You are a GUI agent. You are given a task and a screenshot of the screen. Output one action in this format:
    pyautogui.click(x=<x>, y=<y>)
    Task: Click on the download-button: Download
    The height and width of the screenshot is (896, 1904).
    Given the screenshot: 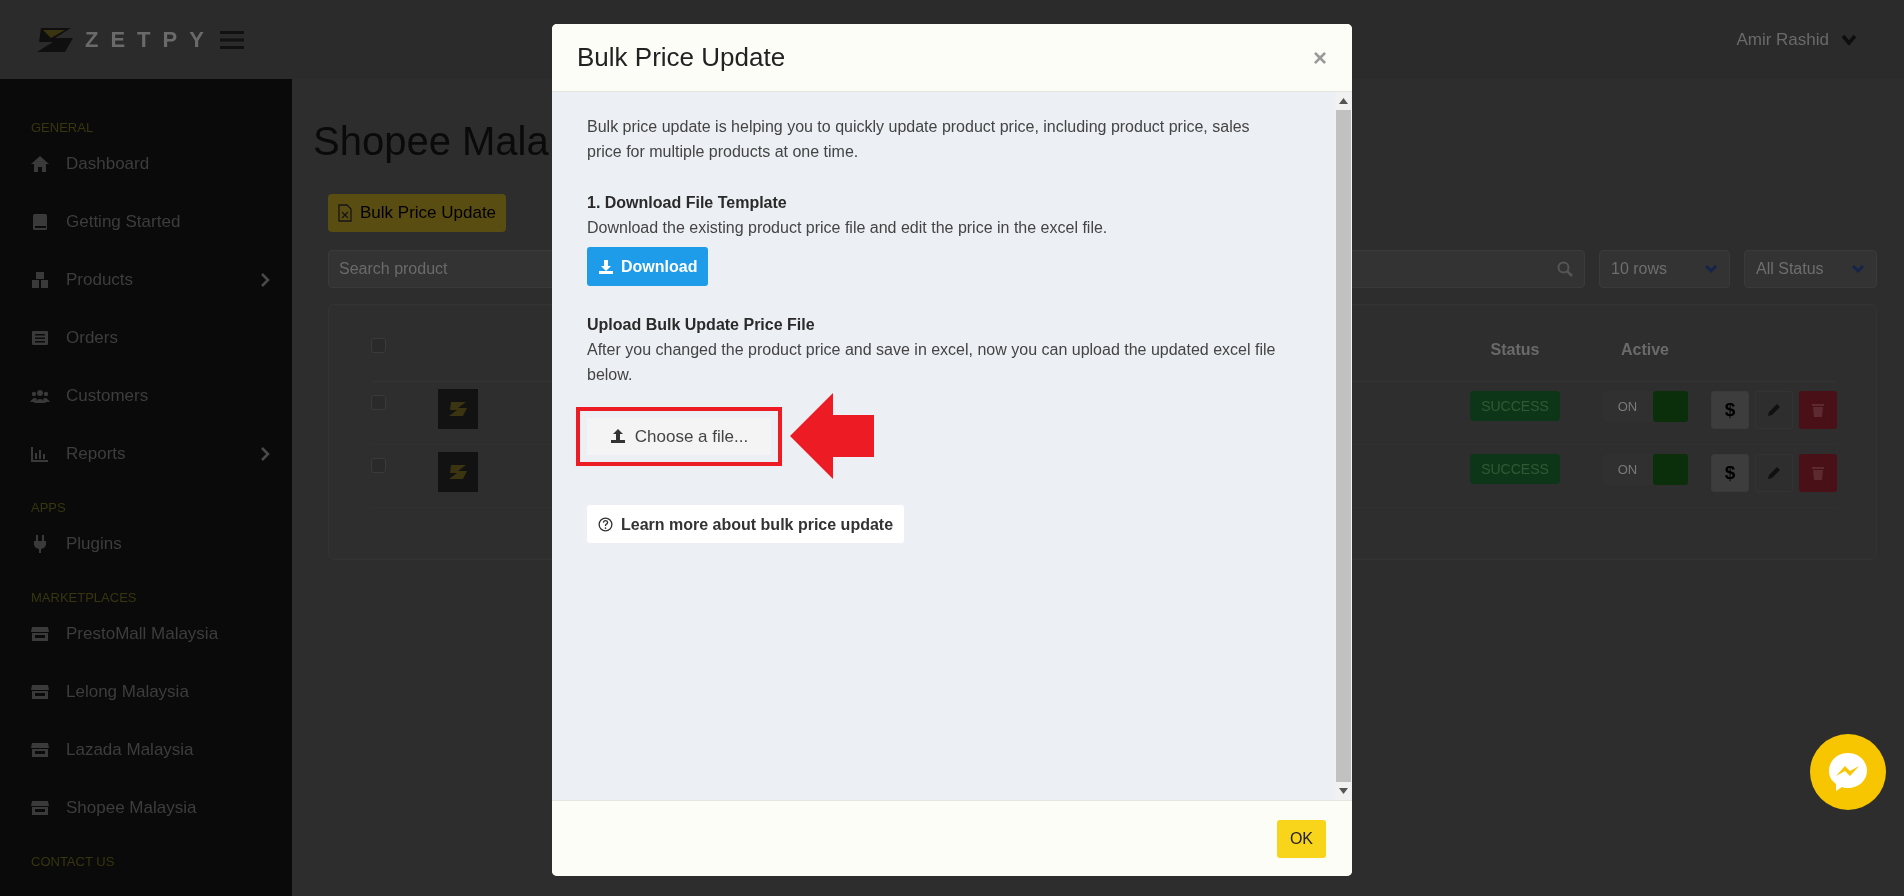 What is the action you would take?
    pyautogui.click(x=648, y=266)
    